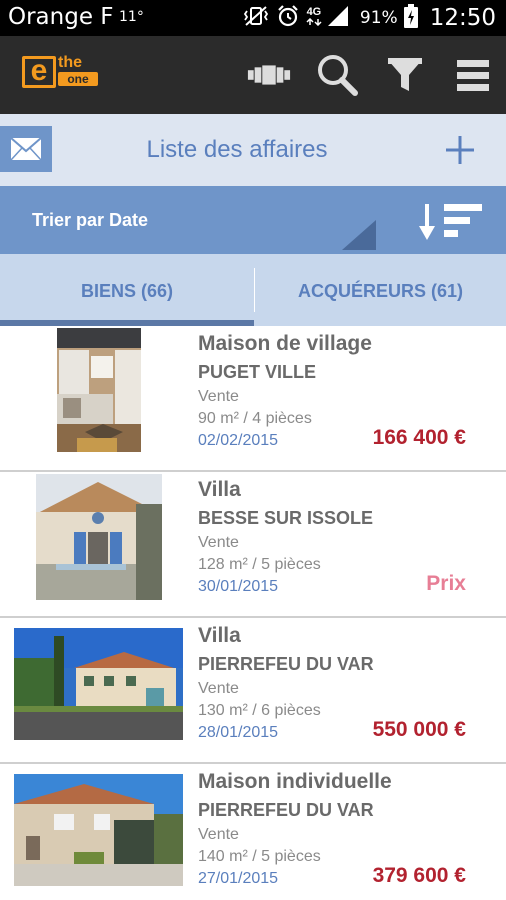 Image resolution: width=506 pixels, height=900 pixels. Describe the element at coordinates (295, 781) in the screenshot. I see `listing-type: Maison individuelle` at that location.